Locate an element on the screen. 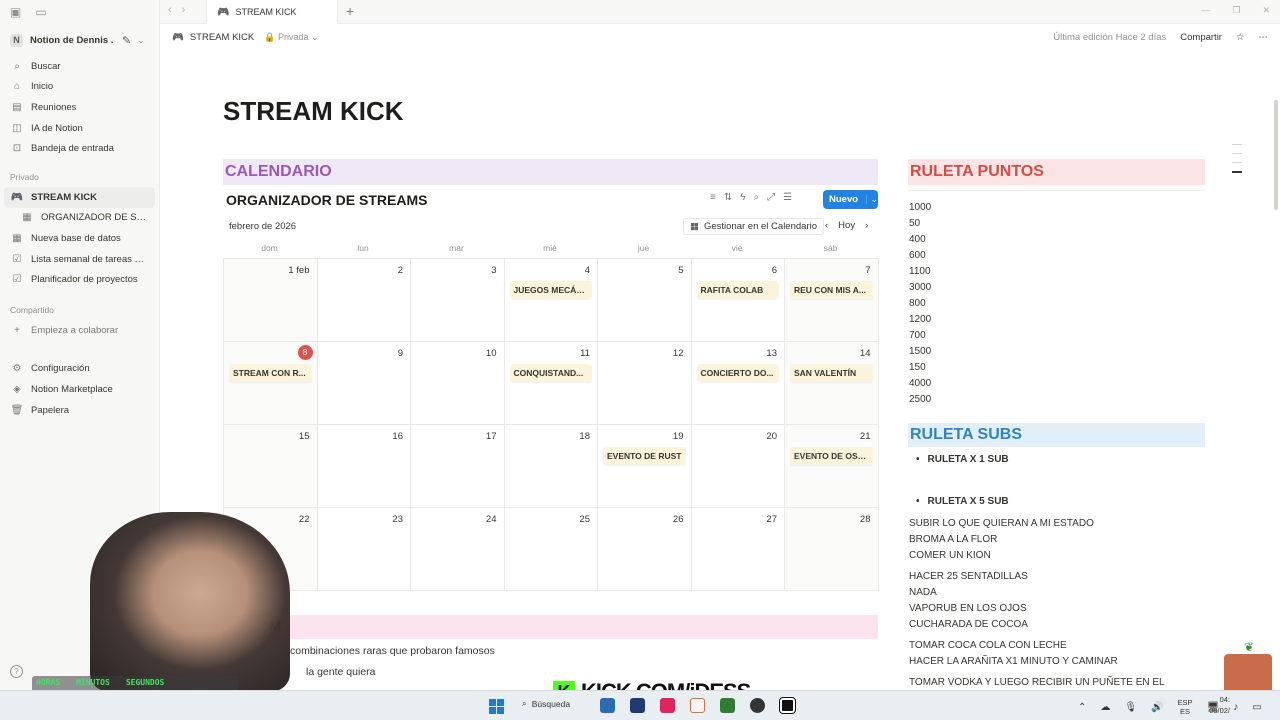  taskbar-search: ⌕ Búsqueda is located at coordinates (546, 703).